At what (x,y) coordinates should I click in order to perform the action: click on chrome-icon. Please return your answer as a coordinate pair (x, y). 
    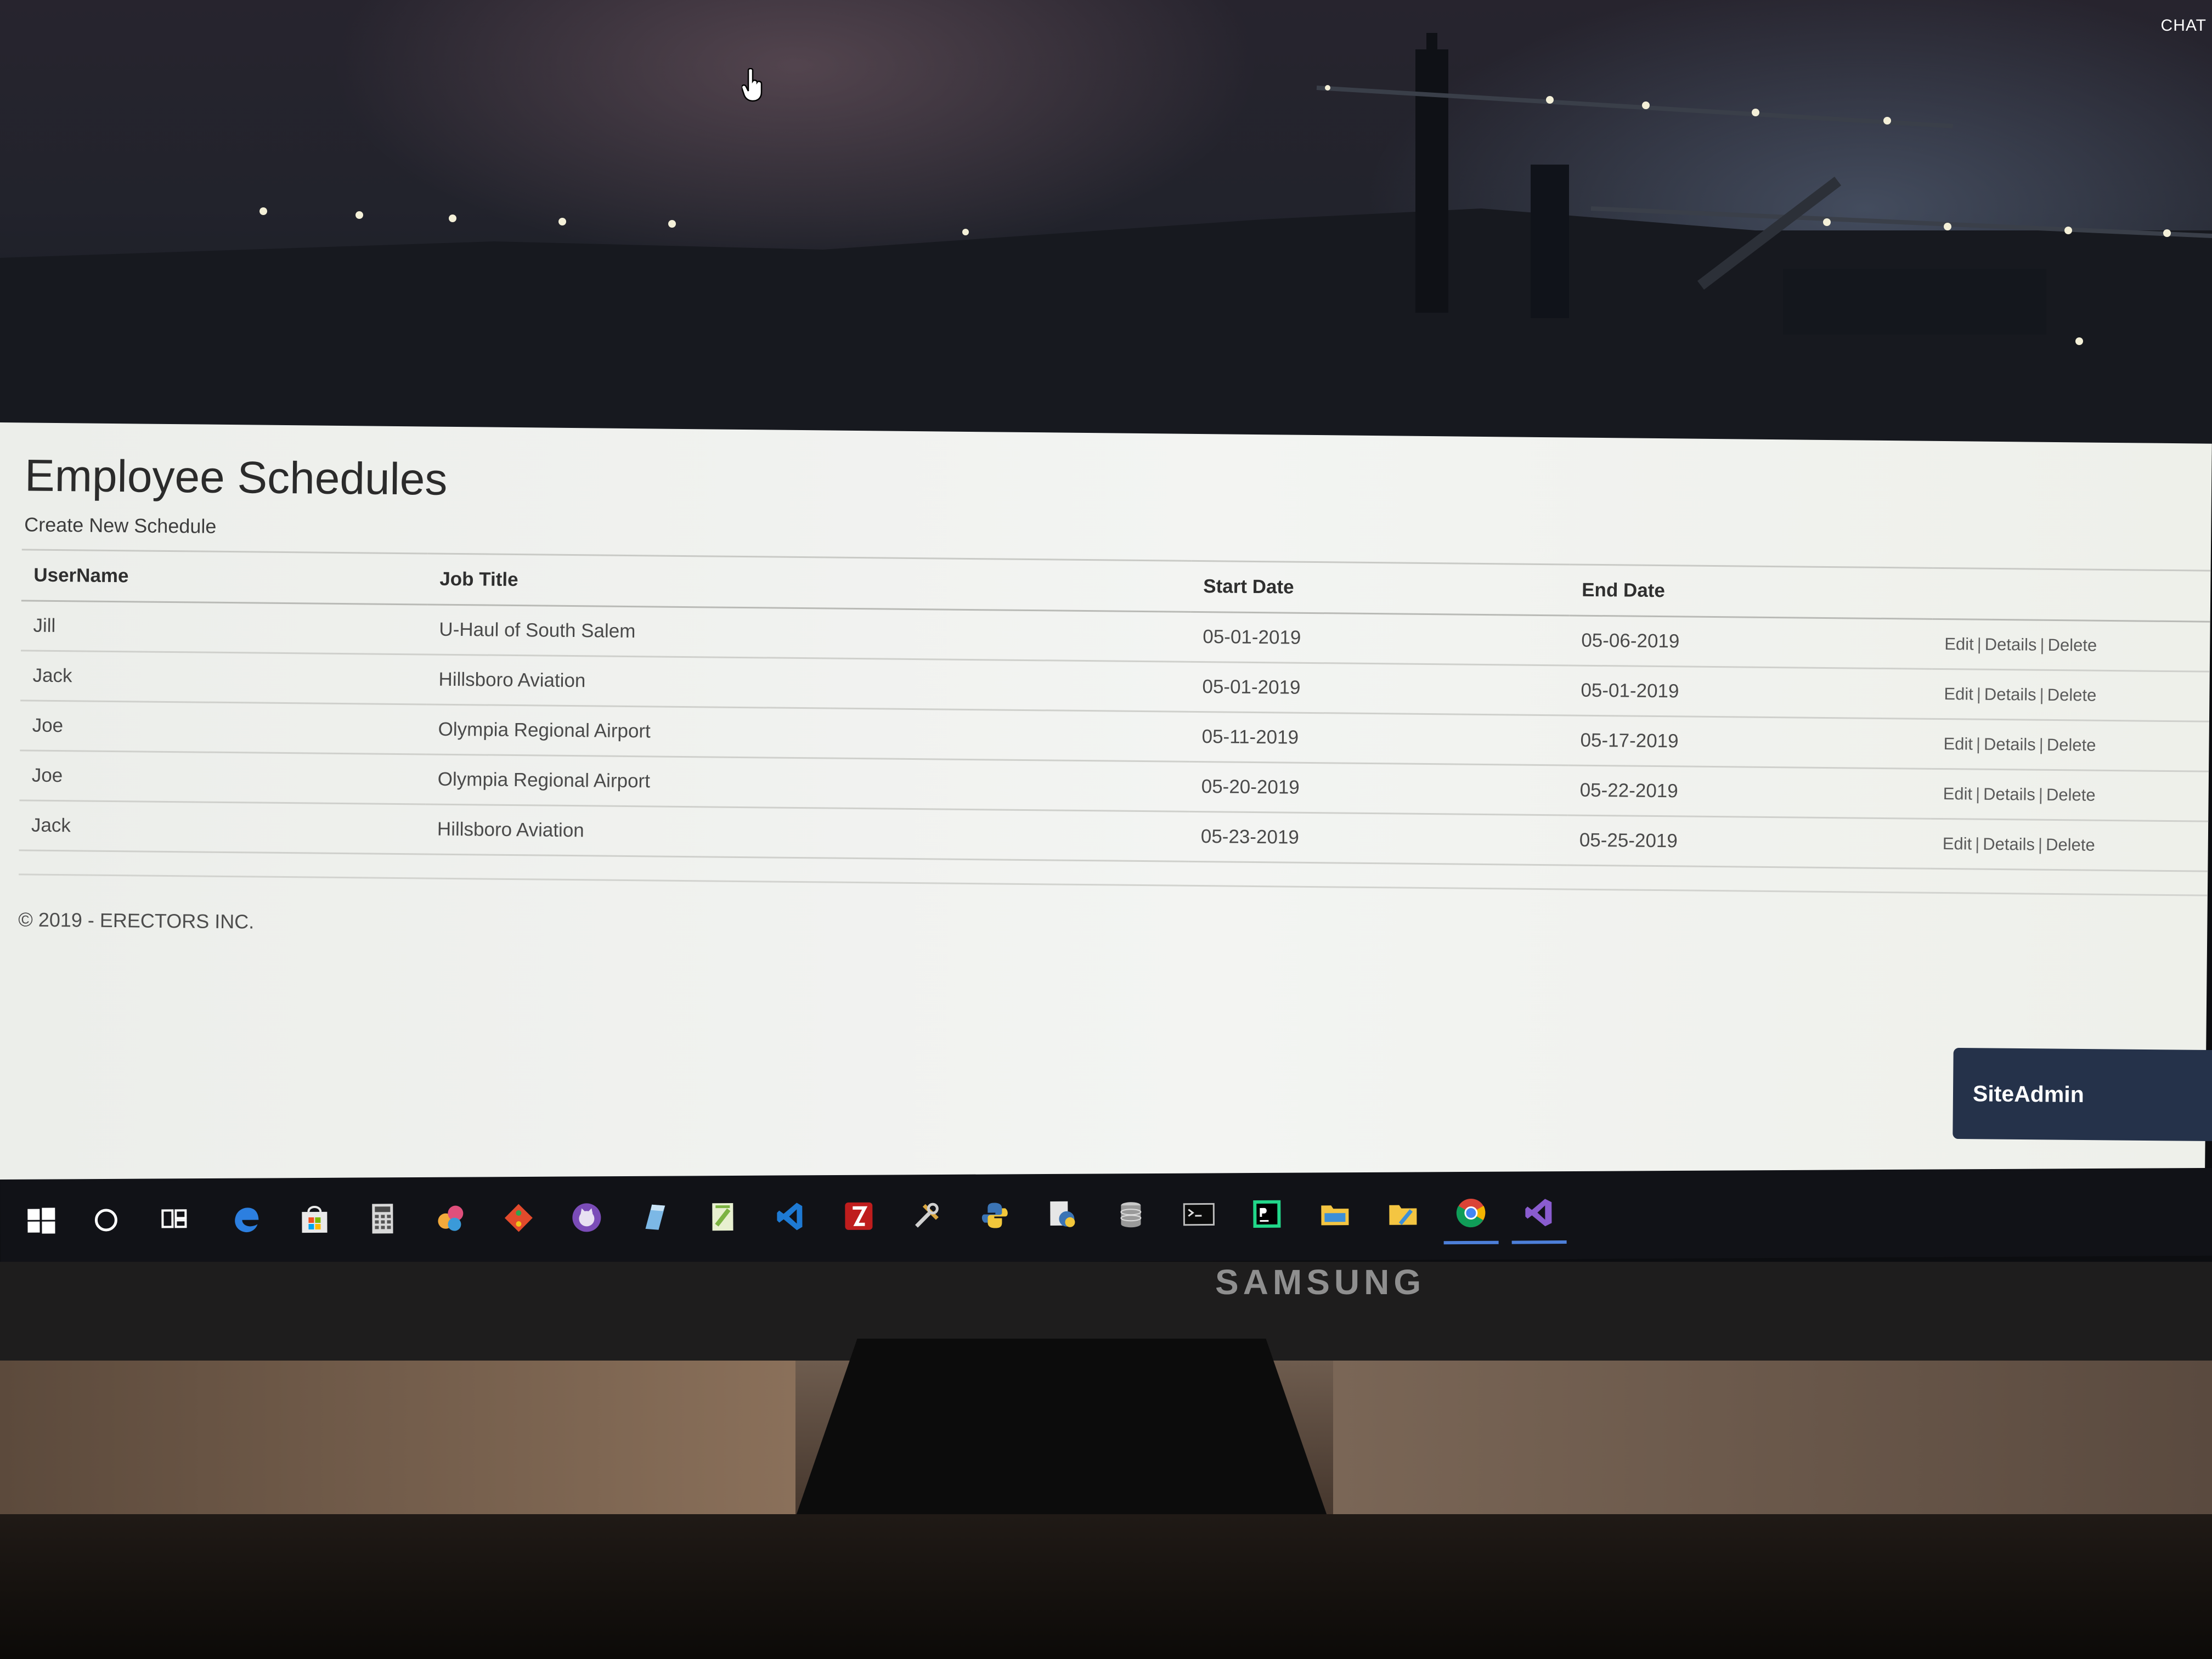
    Looking at the image, I should click on (1471, 1213).